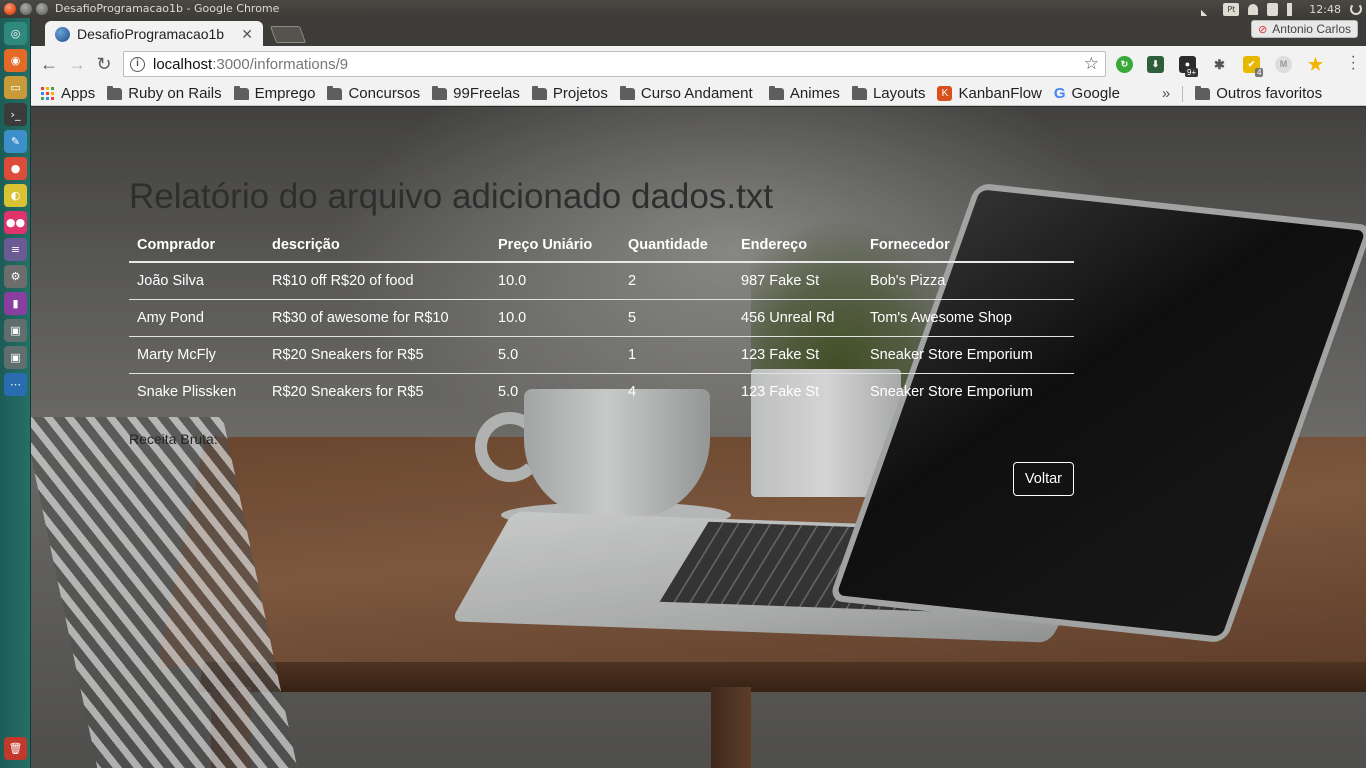 This screenshot has width=1366, height=768. Describe the element at coordinates (698, 32) in the screenshot. I see `tab-strip: DesafioProgramacao1b ✕ ⊘ Antonio Carlos` at that location.